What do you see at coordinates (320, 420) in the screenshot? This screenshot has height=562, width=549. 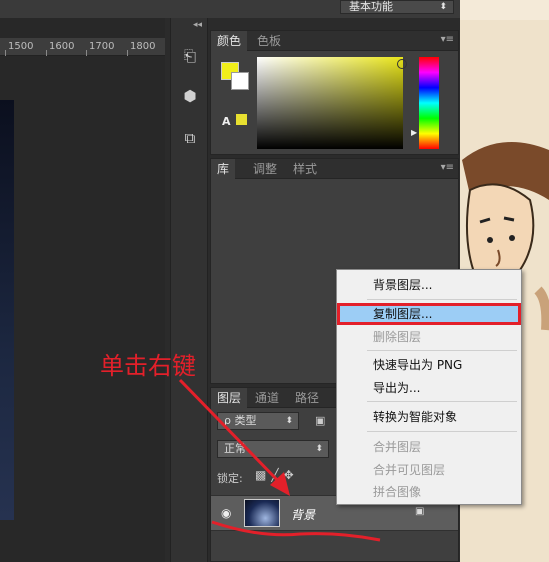 I see `image-filter-icon: ▣` at bounding box center [320, 420].